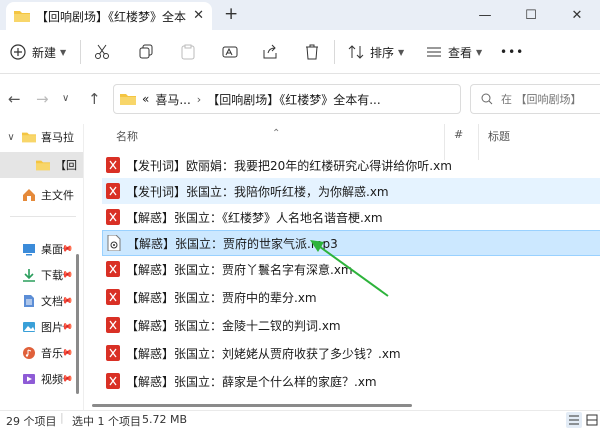 The width and height of the screenshot is (600, 428). Describe the element at coordinates (198, 15) in the screenshot. I see `tab-close-icon: ✕` at that location.